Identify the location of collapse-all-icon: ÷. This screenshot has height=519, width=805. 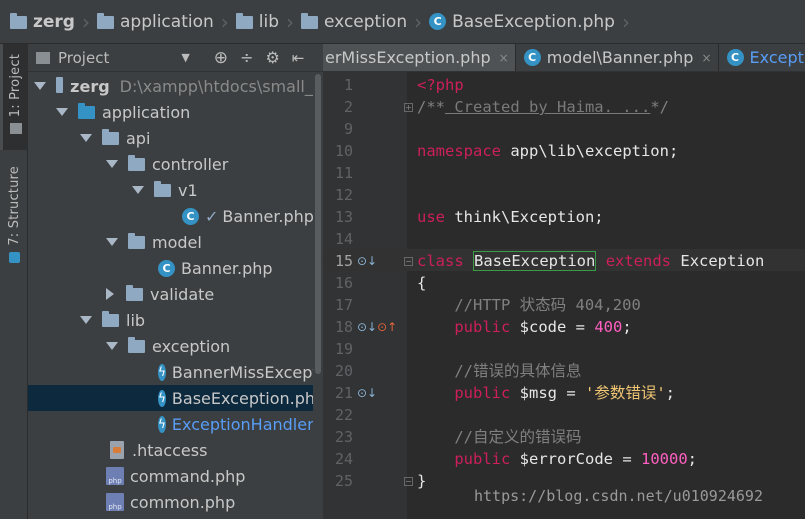
(246, 57).